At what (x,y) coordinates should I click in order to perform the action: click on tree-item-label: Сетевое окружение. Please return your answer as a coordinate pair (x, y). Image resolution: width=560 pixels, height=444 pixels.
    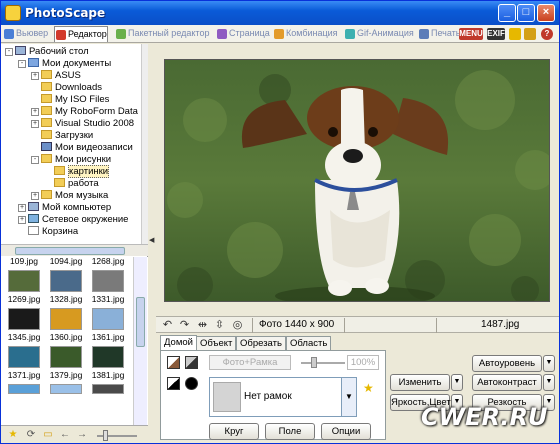
    Looking at the image, I should click on (85, 219).